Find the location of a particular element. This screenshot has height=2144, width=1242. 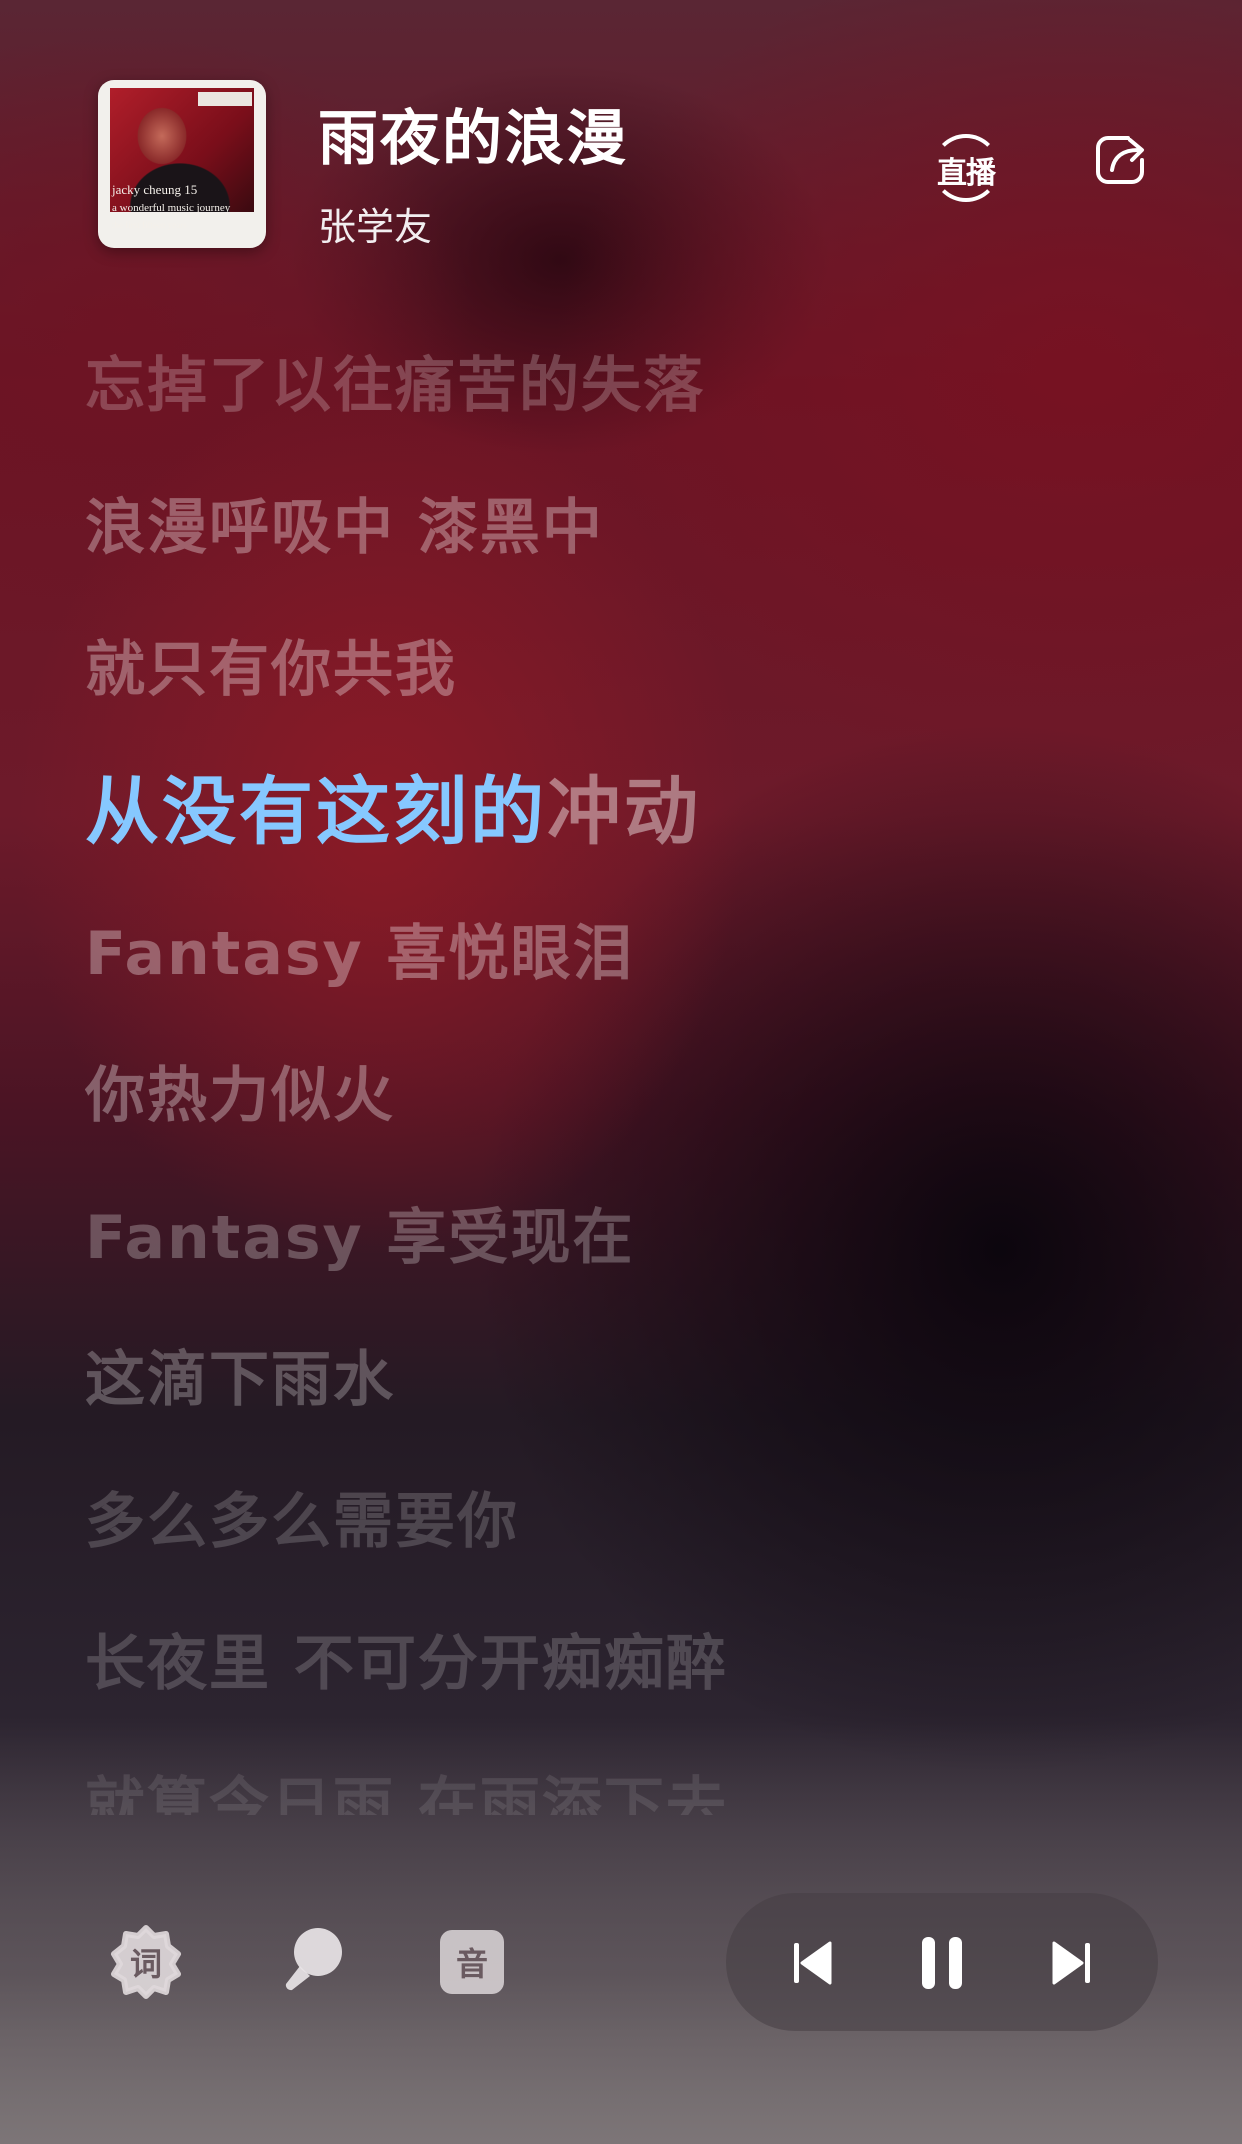

lyric-line: 这滴下雨水 is located at coordinates (240, 1380).